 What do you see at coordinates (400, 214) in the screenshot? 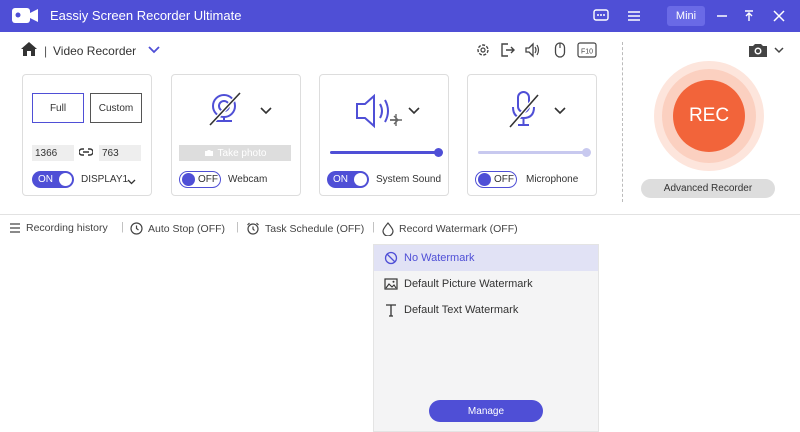
I see `divider` at bounding box center [400, 214].